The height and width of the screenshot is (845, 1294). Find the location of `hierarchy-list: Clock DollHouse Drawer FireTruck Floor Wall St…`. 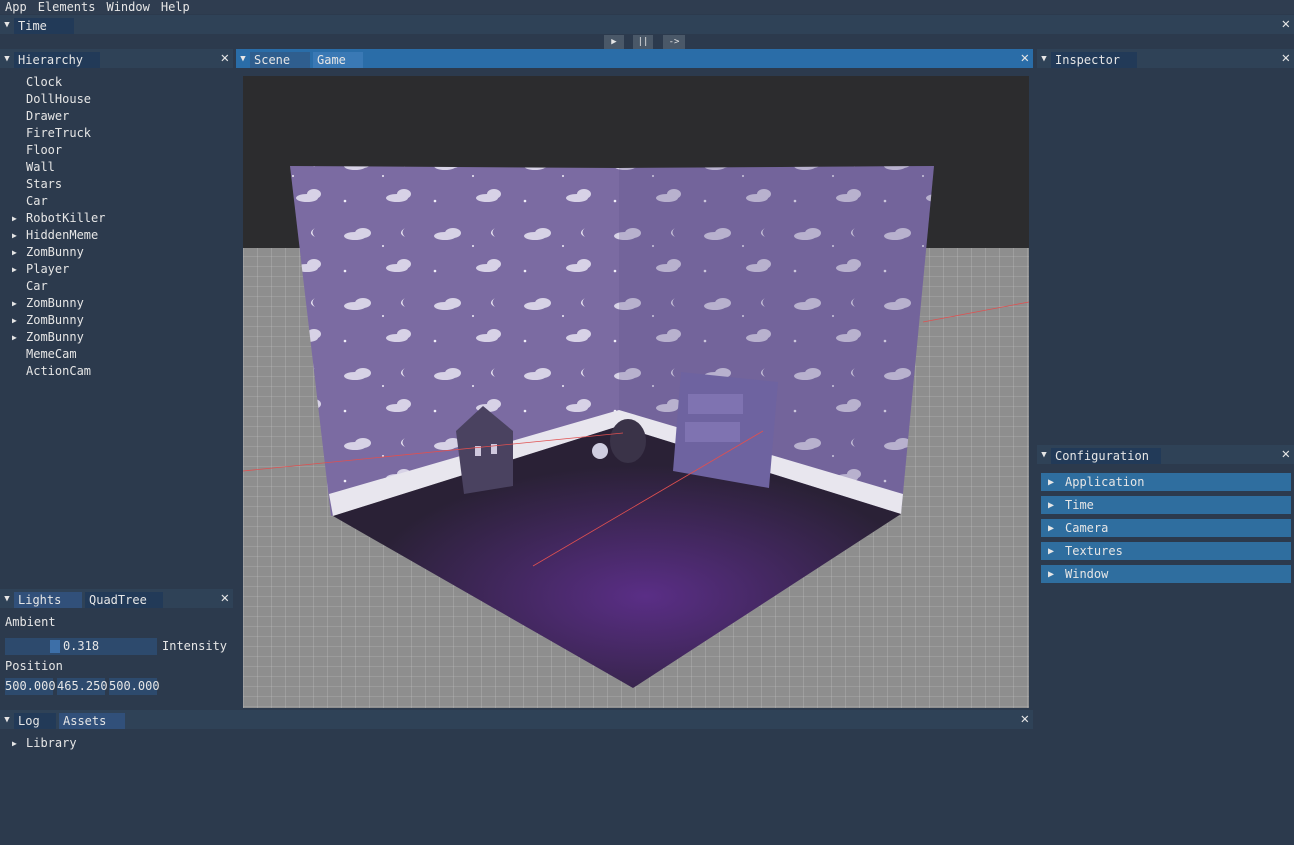

hierarchy-list: Clock DollHouse Drawer FireTruck Floor Wall St… is located at coordinates (116, 224).